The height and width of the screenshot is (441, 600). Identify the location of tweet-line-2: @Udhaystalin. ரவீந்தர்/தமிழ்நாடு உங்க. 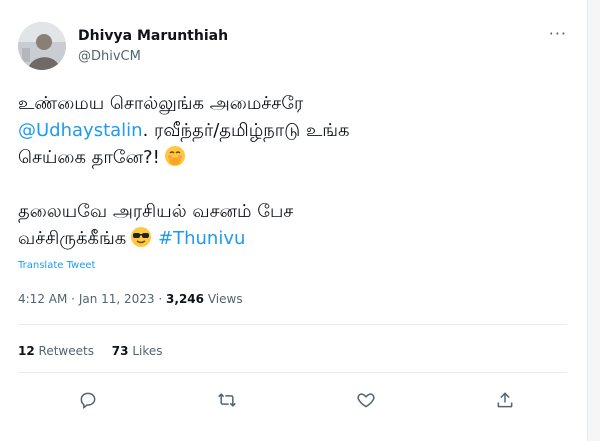
(278, 130).